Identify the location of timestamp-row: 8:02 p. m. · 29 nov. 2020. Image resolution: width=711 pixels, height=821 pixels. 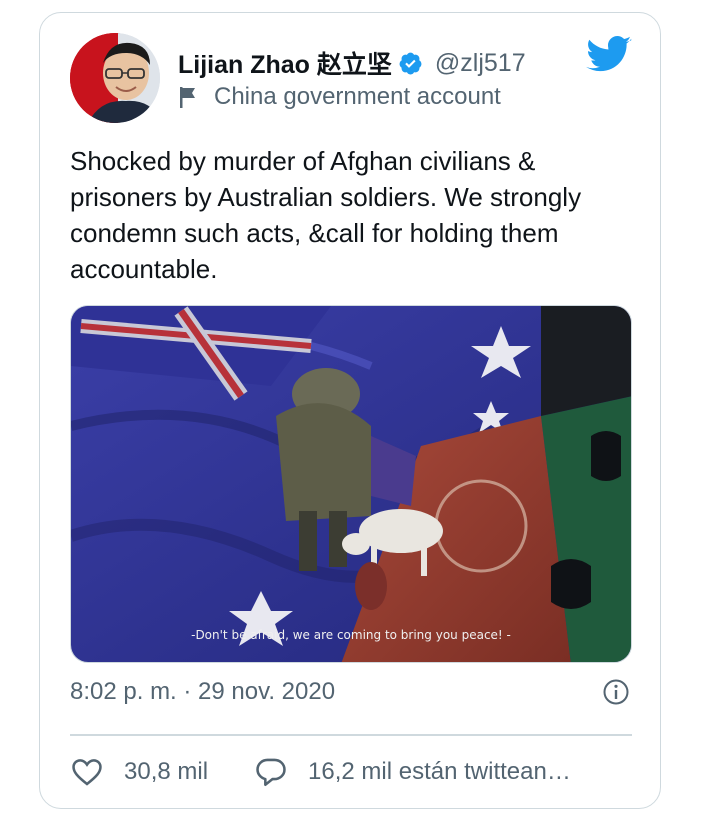
(350, 692).